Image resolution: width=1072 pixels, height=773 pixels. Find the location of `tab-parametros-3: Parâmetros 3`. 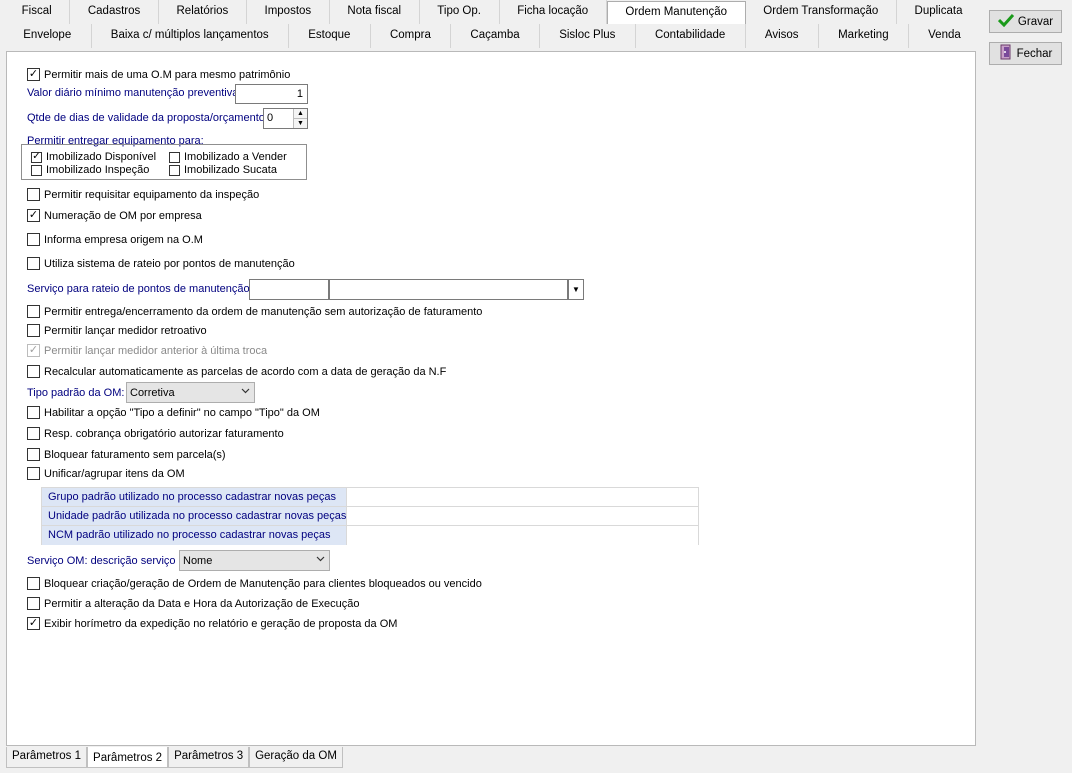

tab-parametros-3: Parâmetros 3 is located at coordinates (209, 757).